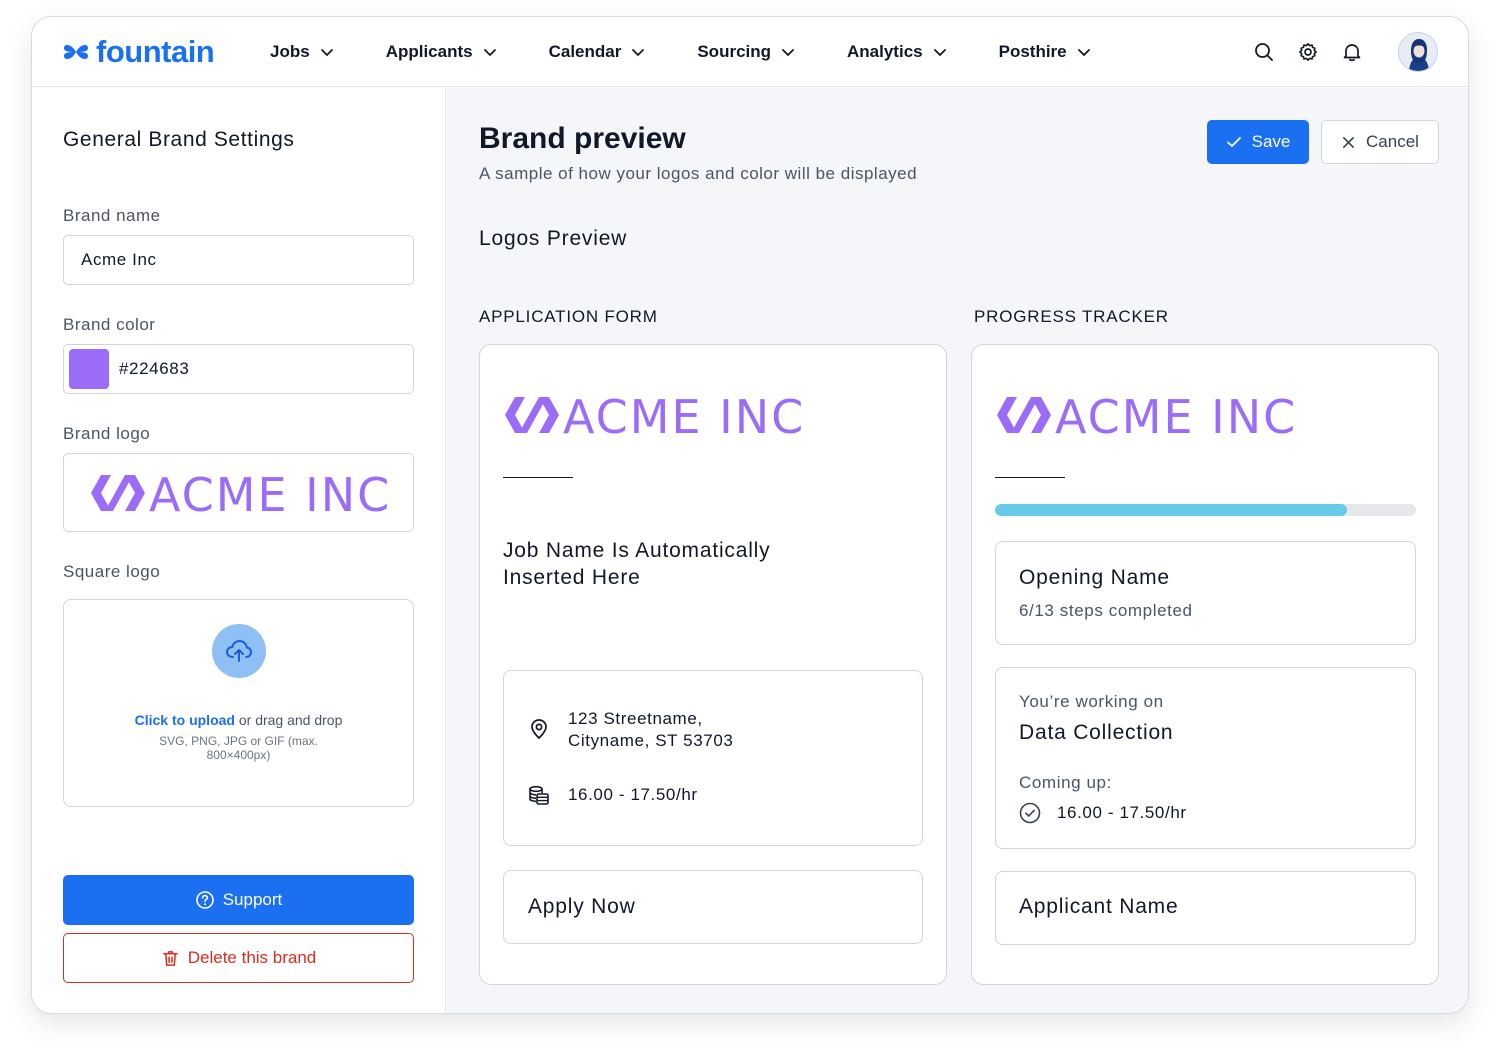 The width and height of the screenshot is (1500, 1060). I want to click on brand-logo-preview: ACME INC, so click(238, 492).